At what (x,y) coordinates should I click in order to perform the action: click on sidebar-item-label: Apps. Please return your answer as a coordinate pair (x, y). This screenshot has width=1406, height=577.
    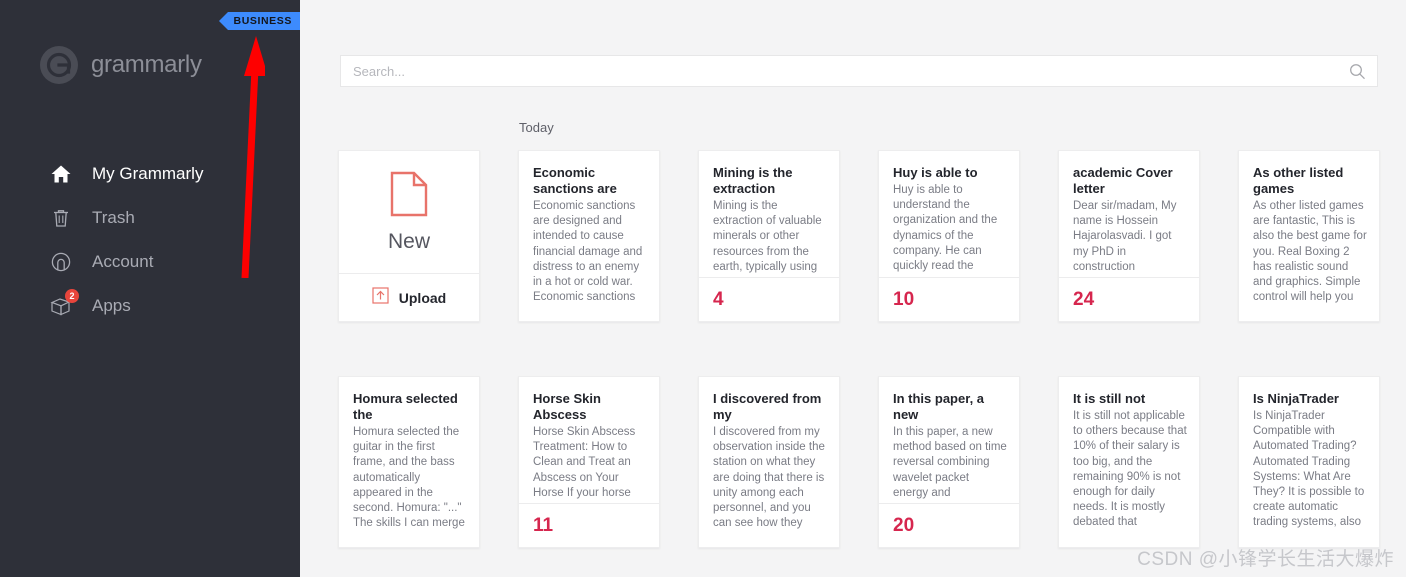
    Looking at the image, I should click on (111, 305).